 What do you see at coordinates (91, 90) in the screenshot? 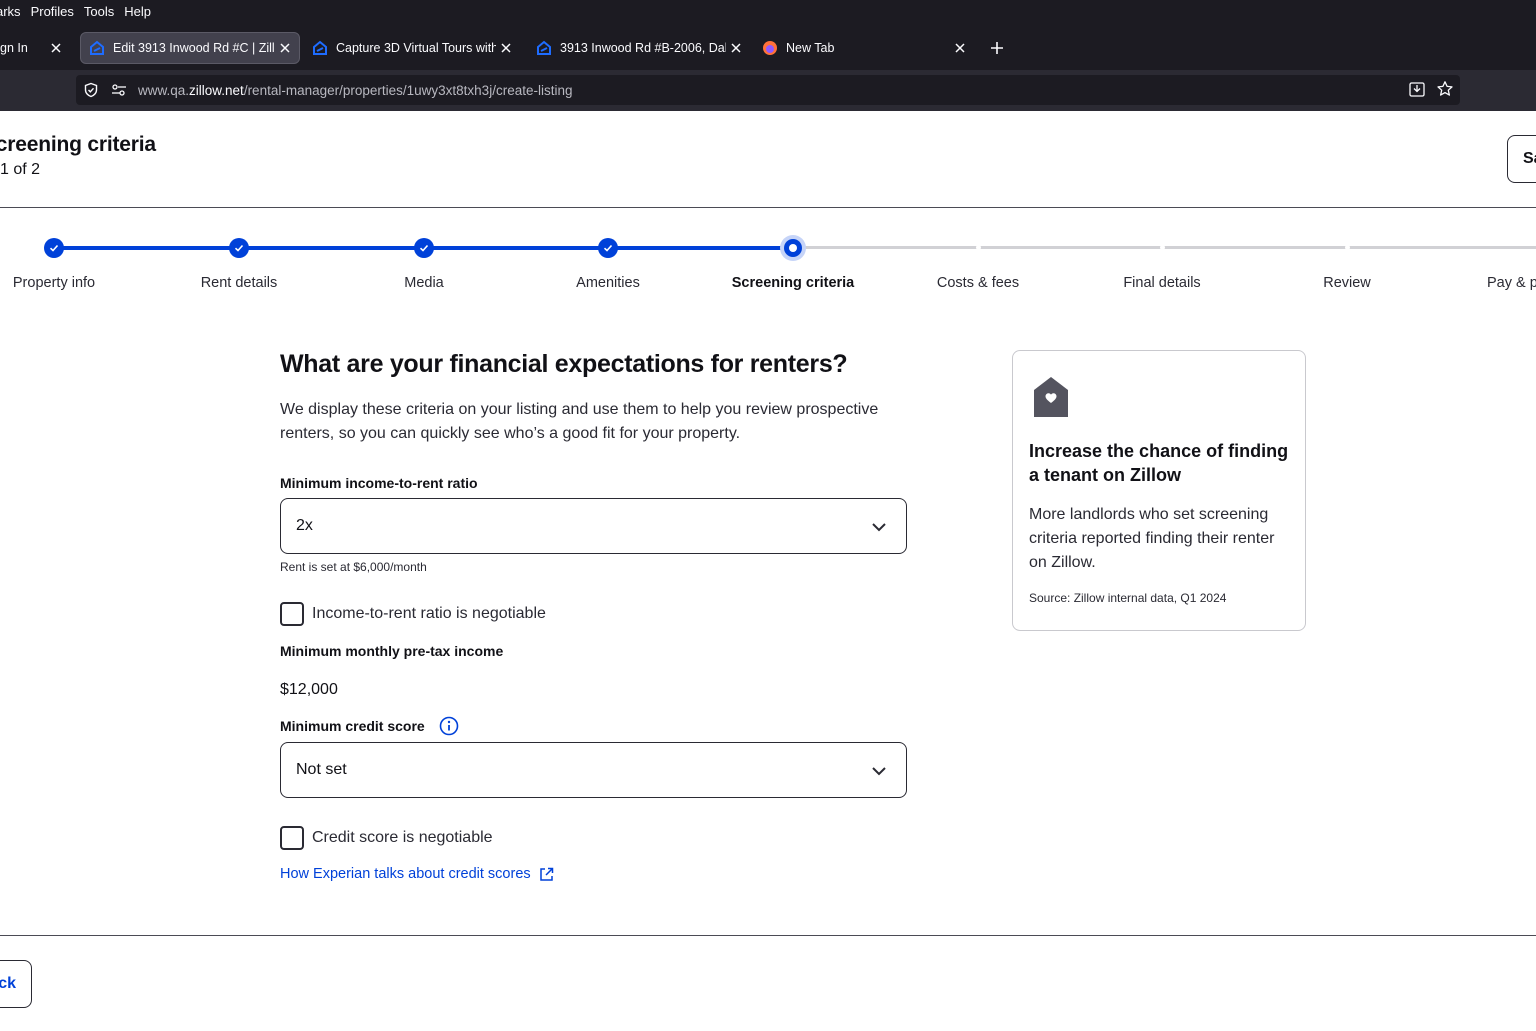
I see `shield-icon` at bounding box center [91, 90].